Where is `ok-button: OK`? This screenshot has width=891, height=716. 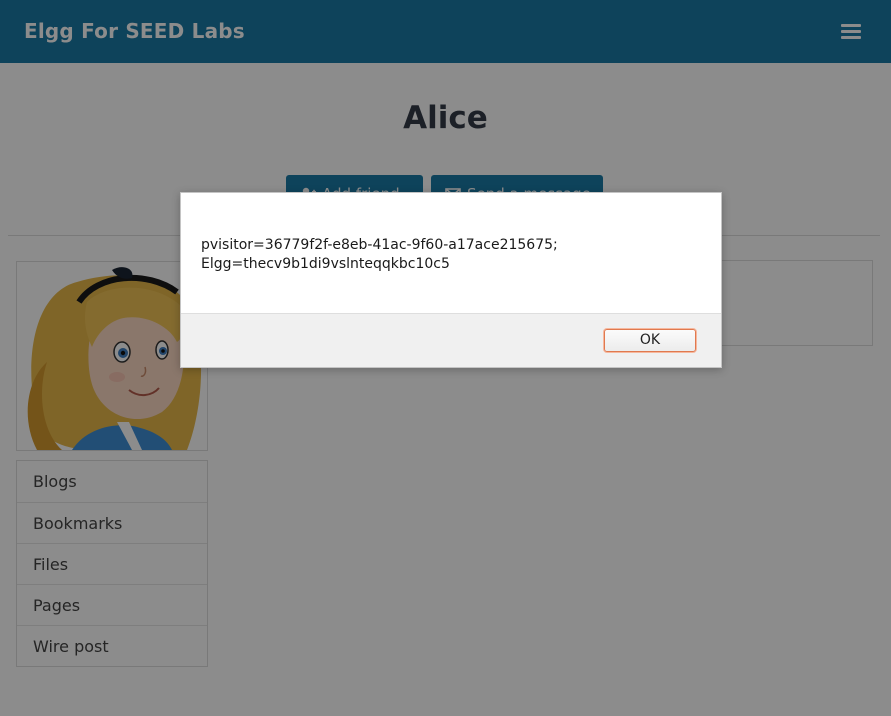 ok-button: OK is located at coordinates (650, 340).